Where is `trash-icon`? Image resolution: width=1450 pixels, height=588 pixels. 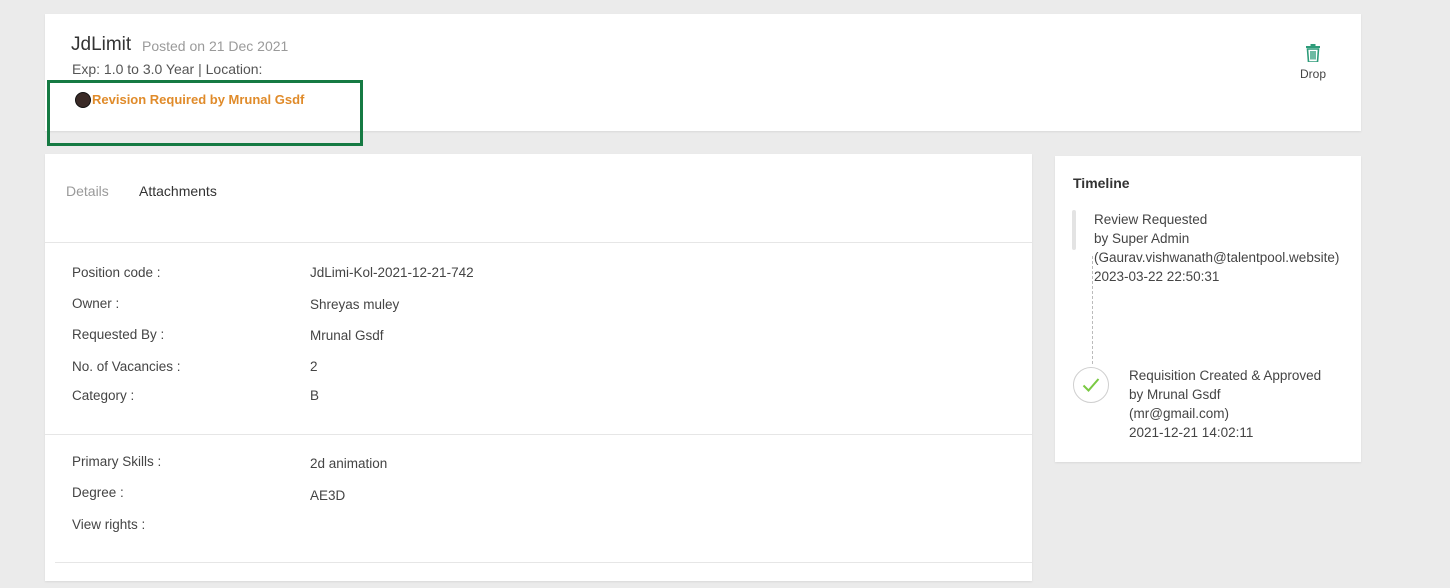 trash-icon is located at coordinates (1313, 53).